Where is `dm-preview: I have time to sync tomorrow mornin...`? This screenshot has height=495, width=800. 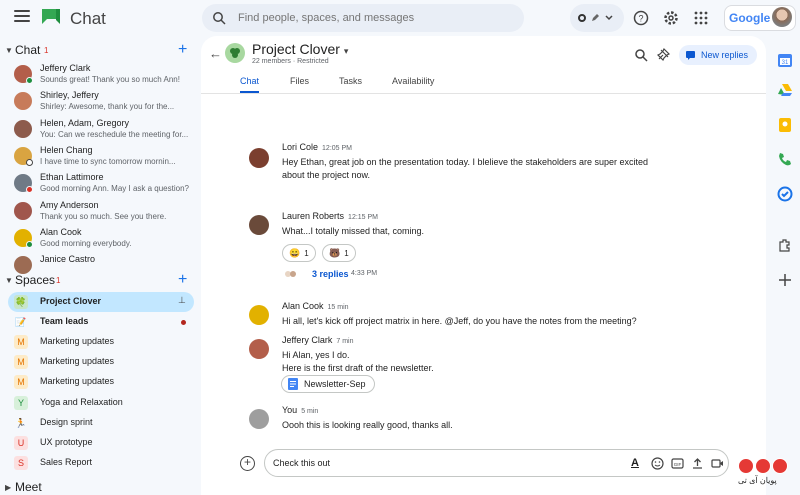
dm-preview: I have time to sync tomorrow mornin... is located at coordinates (108, 161).